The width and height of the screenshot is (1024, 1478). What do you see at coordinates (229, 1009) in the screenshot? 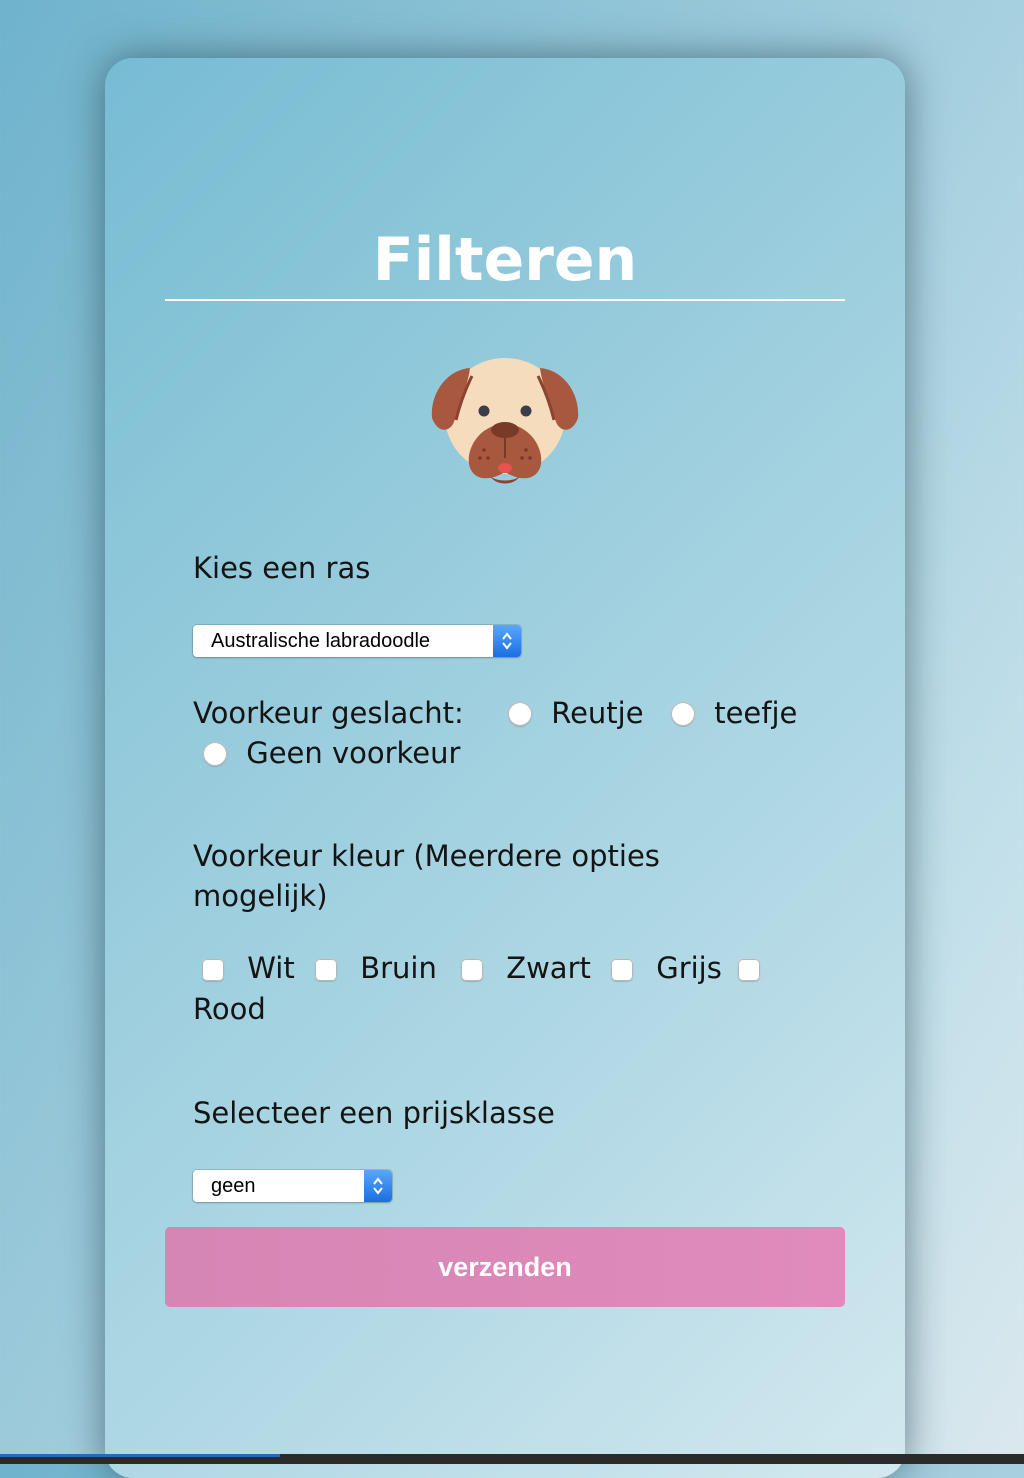
I see `color-option-rood-label: Rood` at bounding box center [229, 1009].